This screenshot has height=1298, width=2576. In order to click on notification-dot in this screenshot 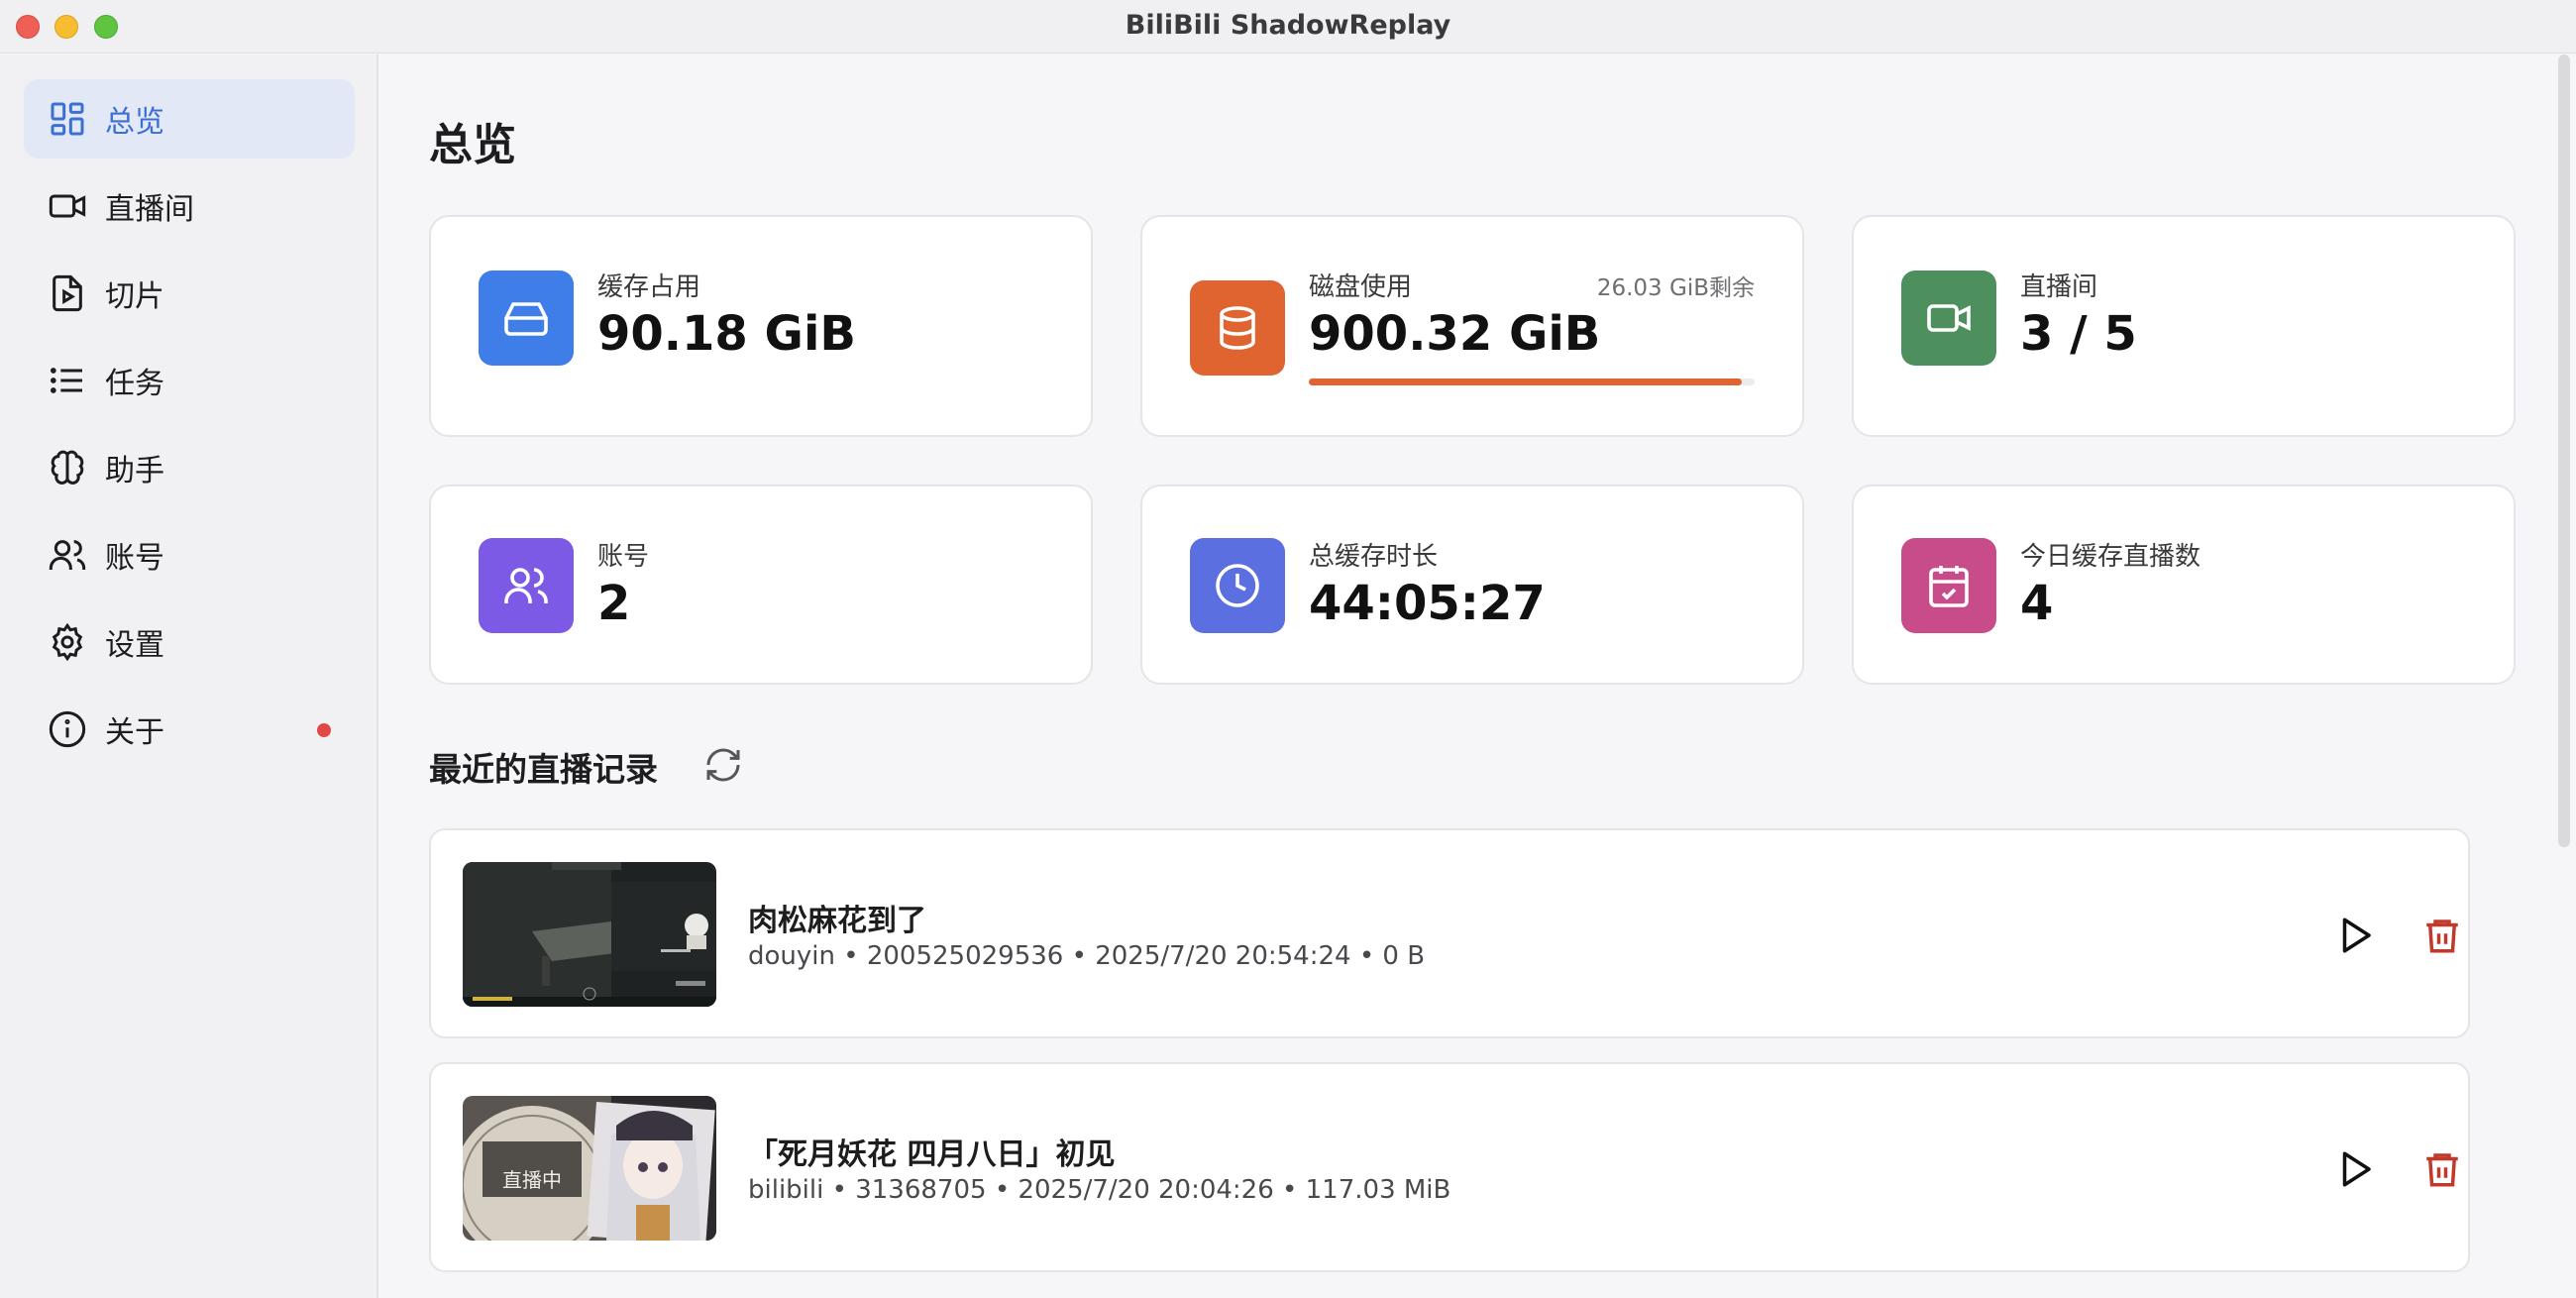, I will do `click(324, 730)`.